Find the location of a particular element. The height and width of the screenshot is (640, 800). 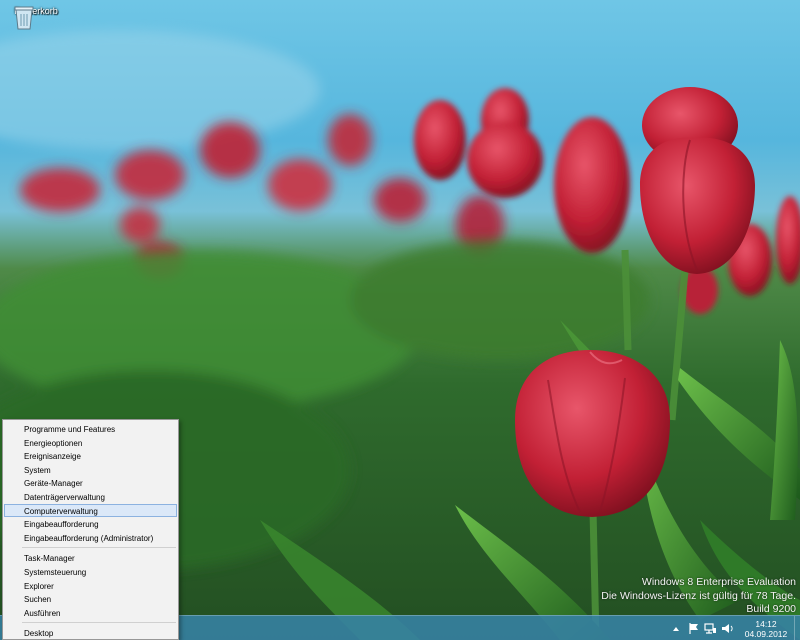

recycle-bin-icon is located at coordinates (24, 18).